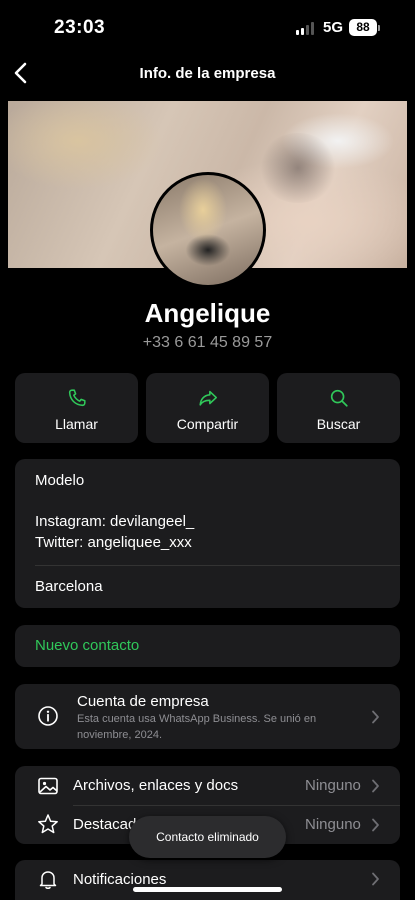  What do you see at coordinates (143, 701) in the screenshot?
I see `business-account-title: Cuenta de empresa` at bounding box center [143, 701].